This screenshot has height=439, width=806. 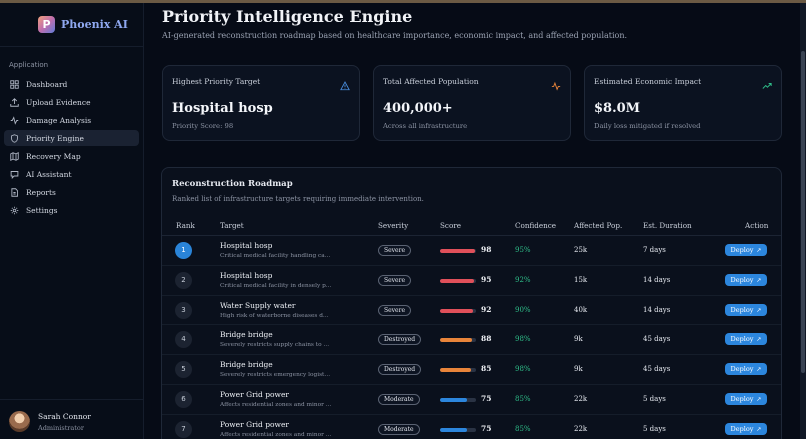 I want to click on card-value: $8.0M, so click(x=617, y=108).